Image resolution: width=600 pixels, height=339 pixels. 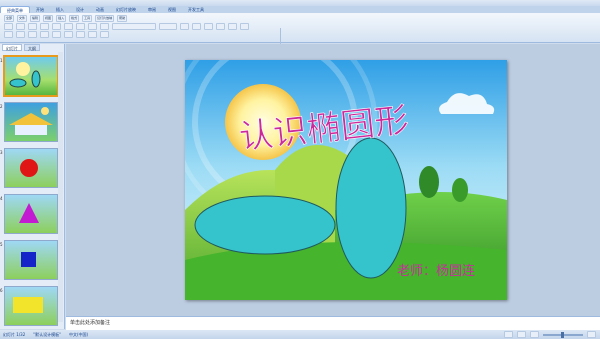 I want to click on line-color-icon, so click(x=92, y=34).